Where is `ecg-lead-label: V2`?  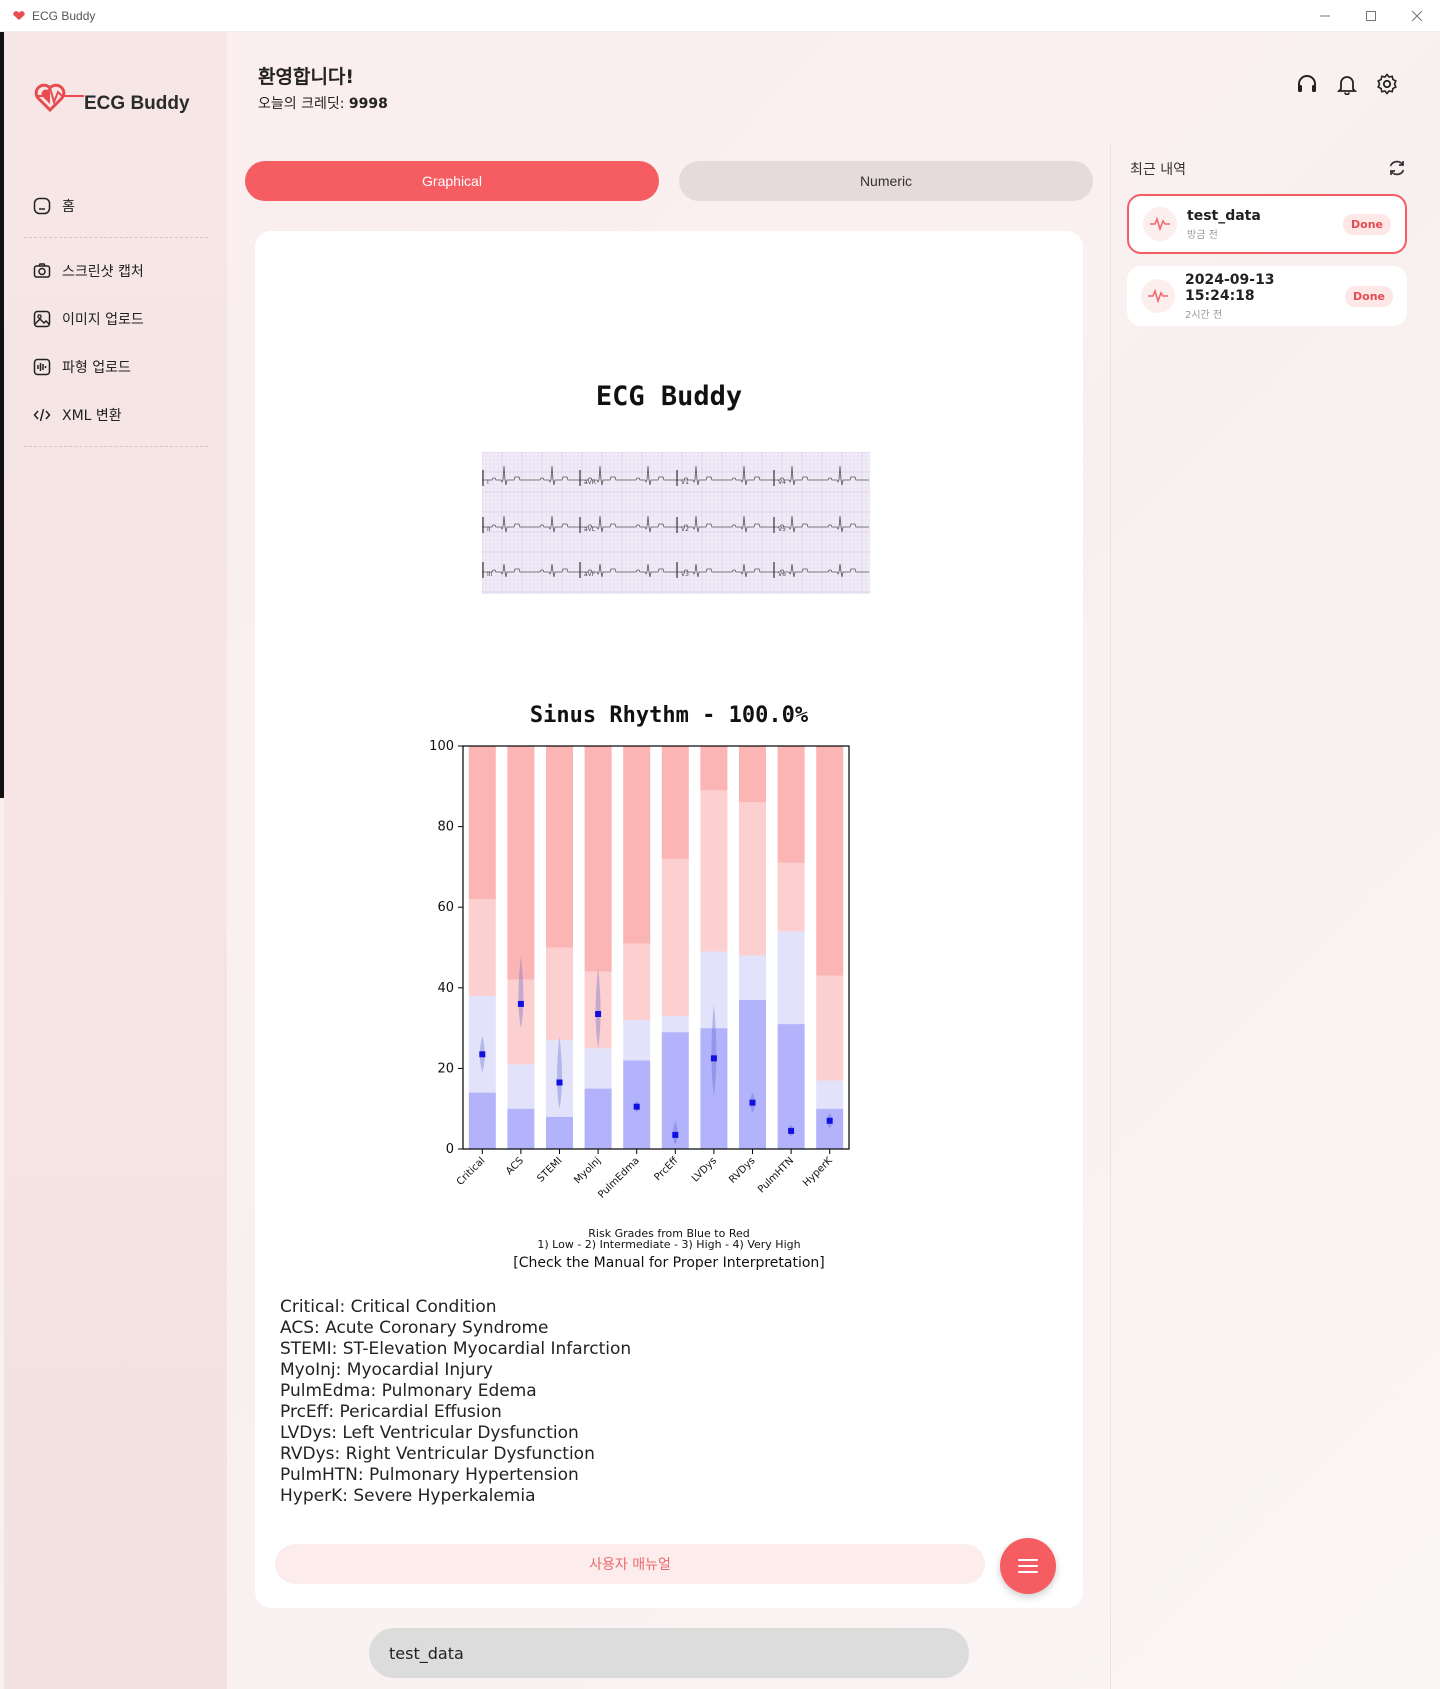
ecg-lead-label: V2 is located at coordinates (685, 529).